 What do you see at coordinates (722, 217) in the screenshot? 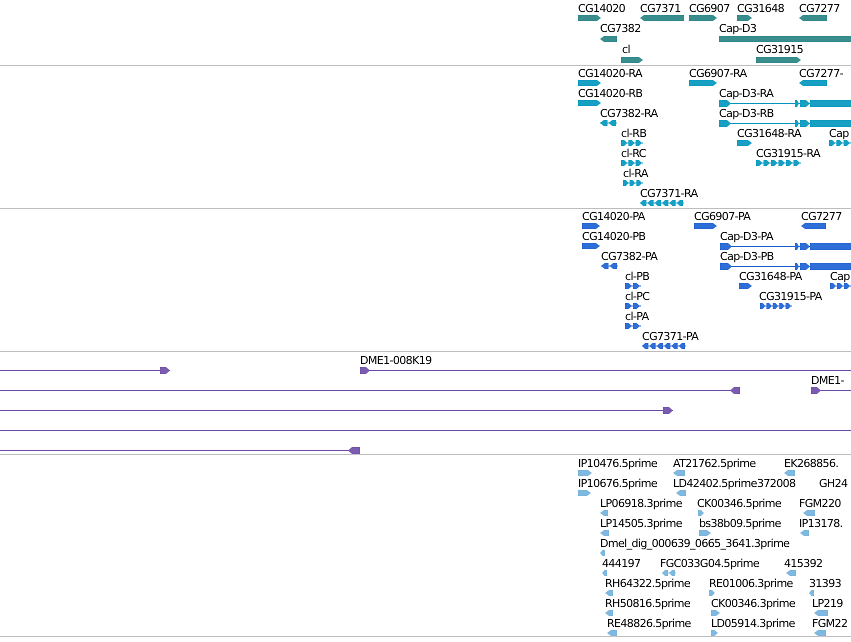
I see `feature-label: CG6907-PA` at bounding box center [722, 217].